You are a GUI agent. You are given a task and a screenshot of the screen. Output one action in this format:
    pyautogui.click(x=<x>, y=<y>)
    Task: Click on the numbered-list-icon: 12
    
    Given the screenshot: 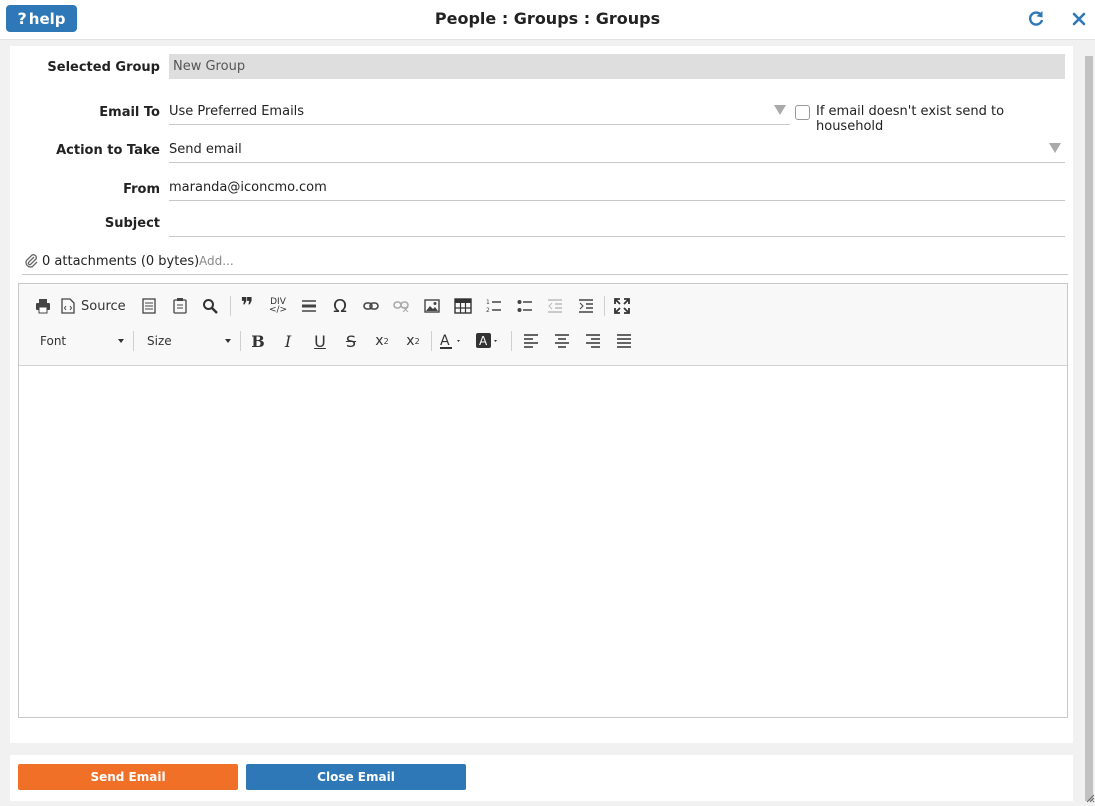 What is the action you would take?
    pyautogui.click(x=494, y=306)
    